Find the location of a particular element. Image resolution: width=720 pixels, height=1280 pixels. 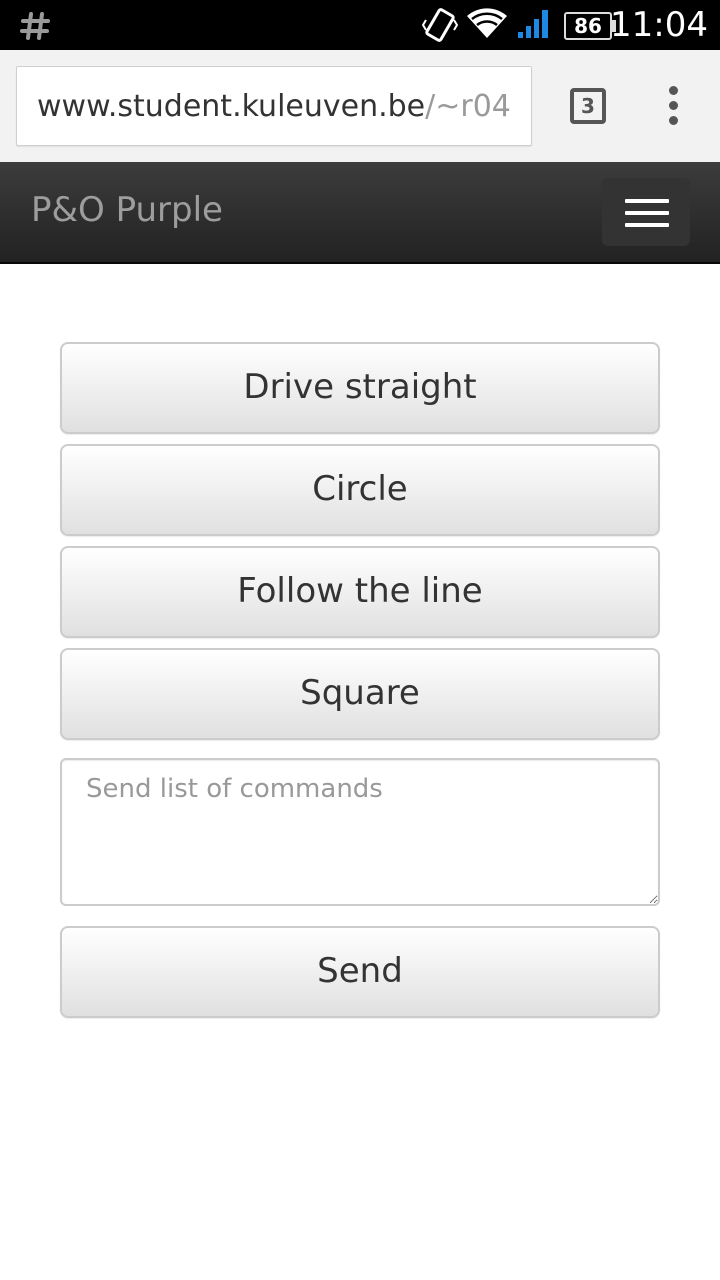

url-path: /~r04 is located at coordinates (468, 106).